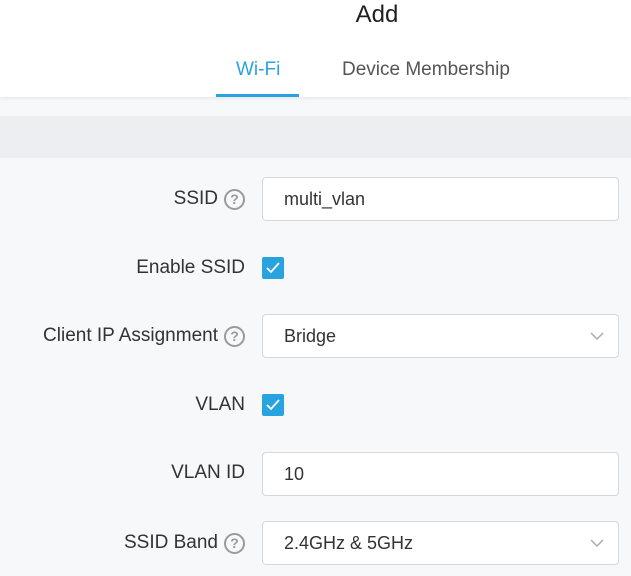 This screenshot has width=631, height=576. What do you see at coordinates (258, 70) in the screenshot?
I see `tab-wifi: Wi-Fi` at bounding box center [258, 70].